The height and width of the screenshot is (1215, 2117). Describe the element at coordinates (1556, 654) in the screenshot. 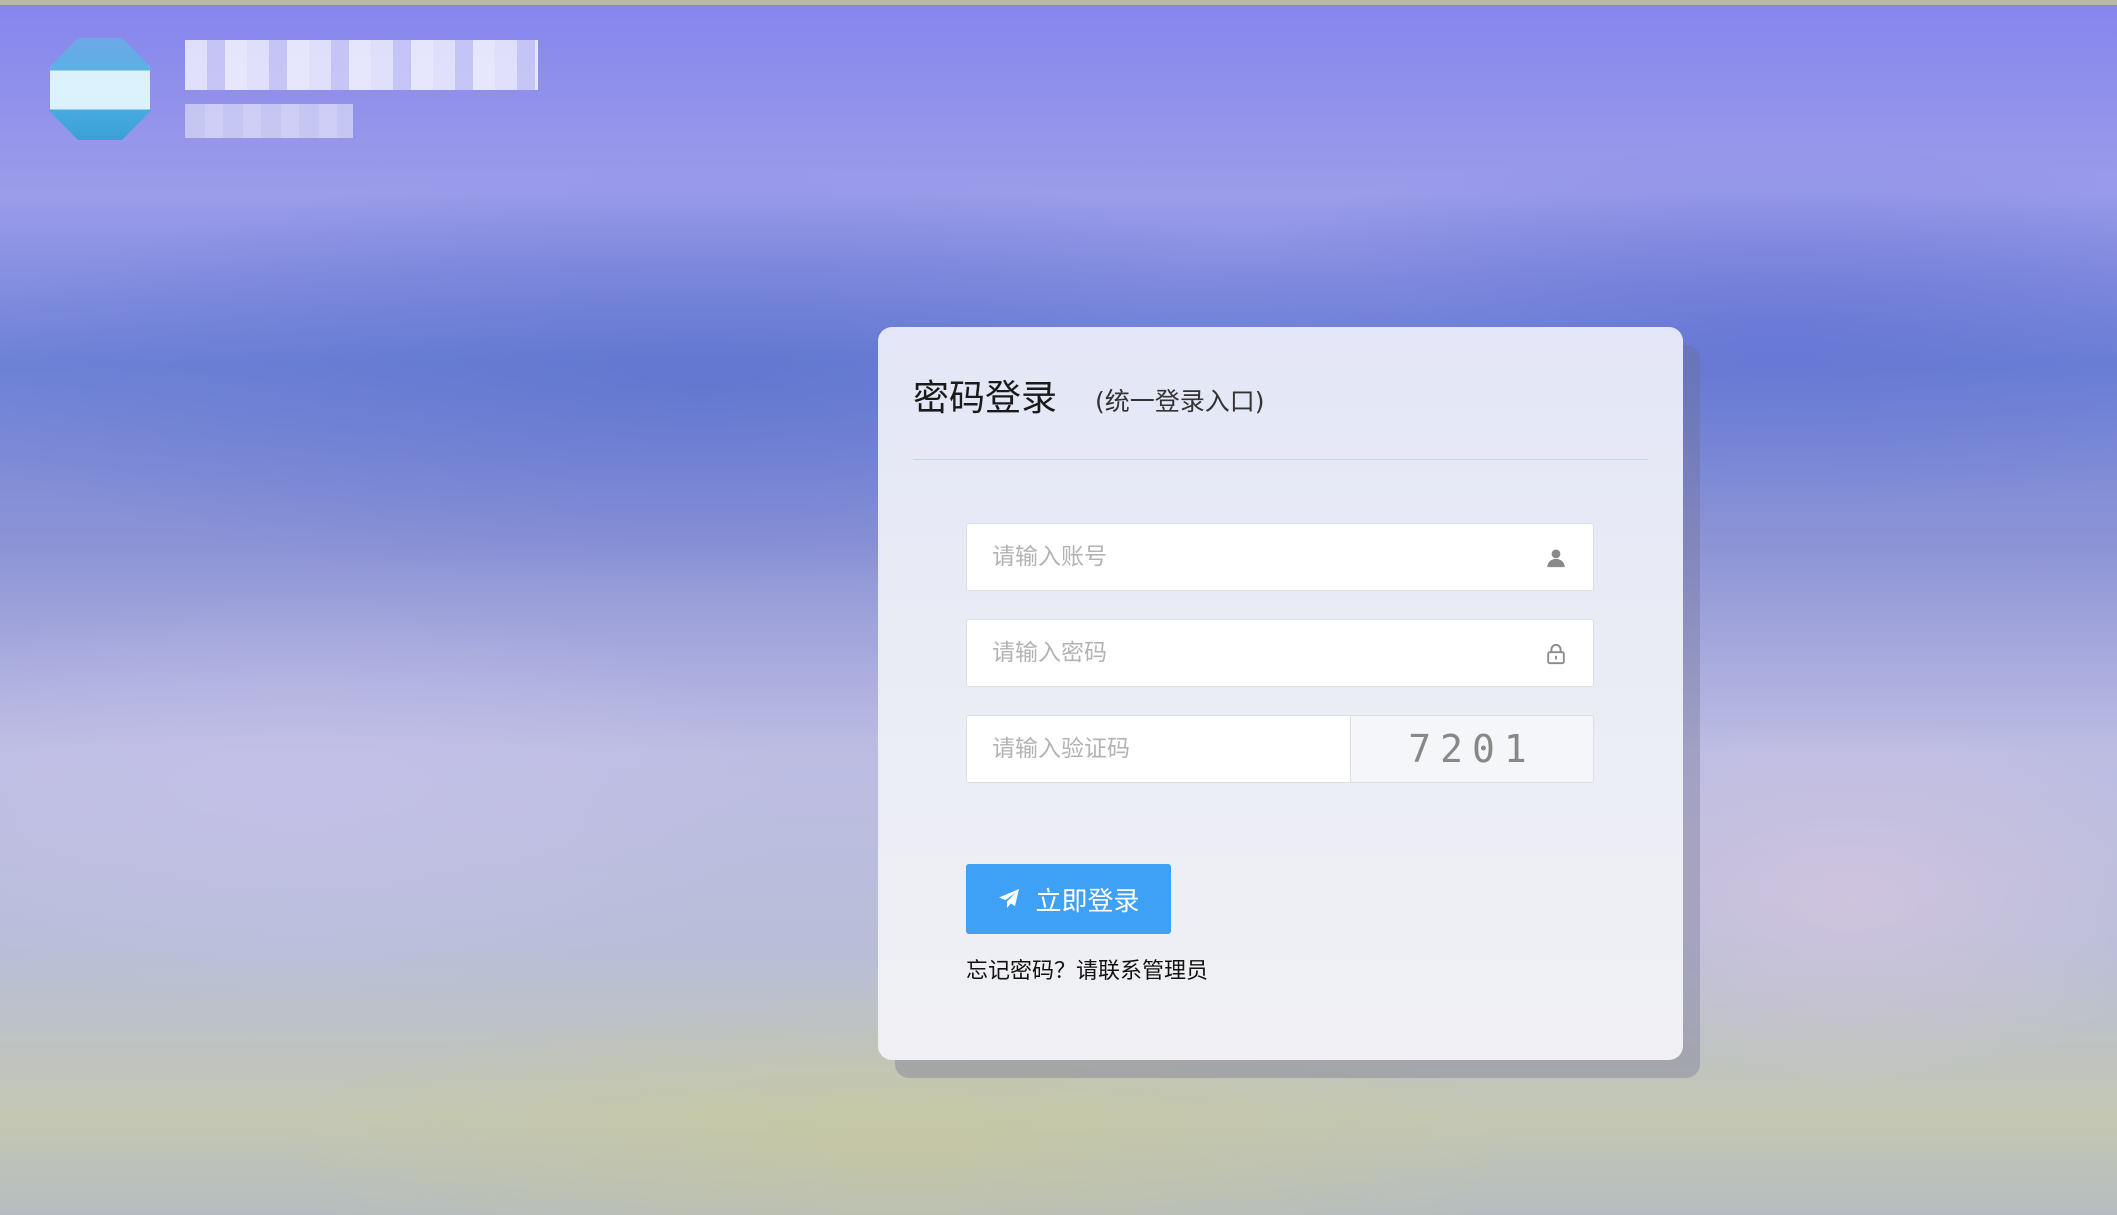

I see `lock-icon` at that location.